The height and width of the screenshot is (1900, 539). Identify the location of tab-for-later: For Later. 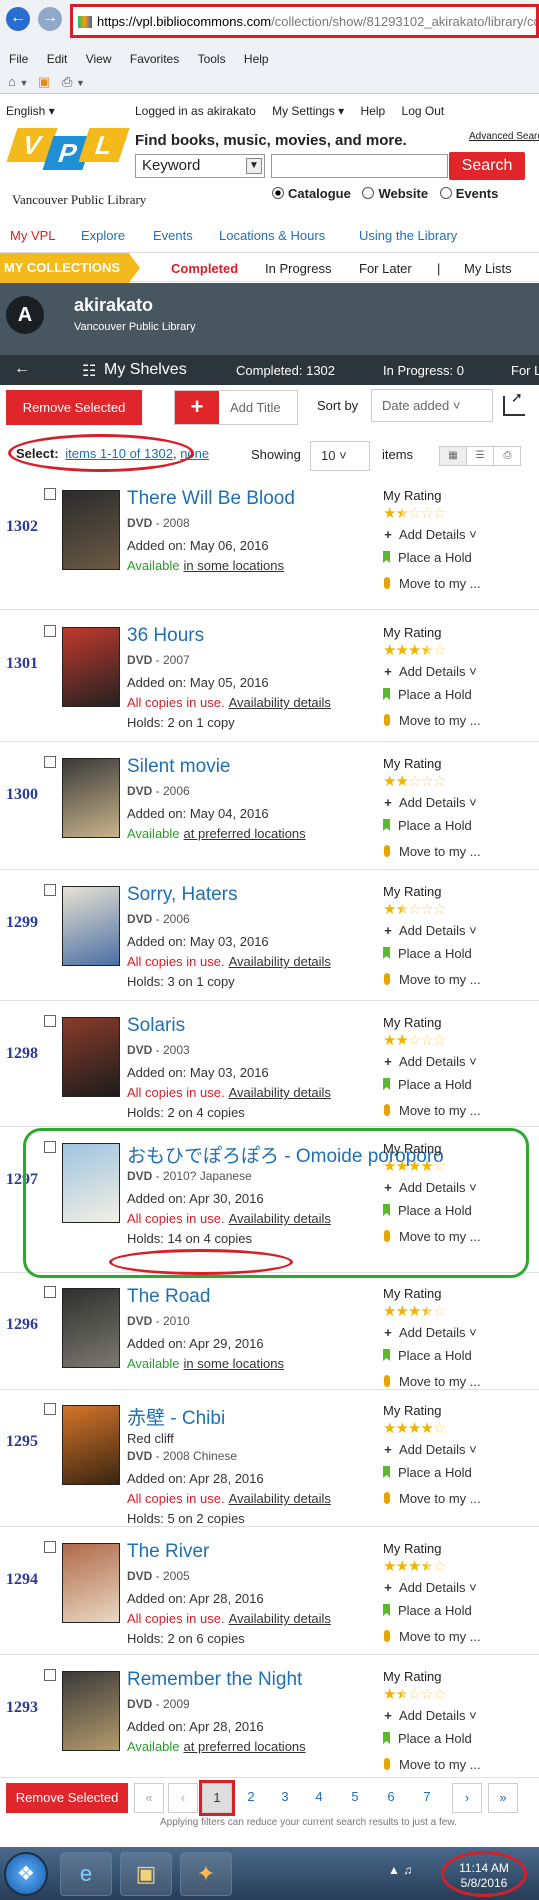
(385, 268).